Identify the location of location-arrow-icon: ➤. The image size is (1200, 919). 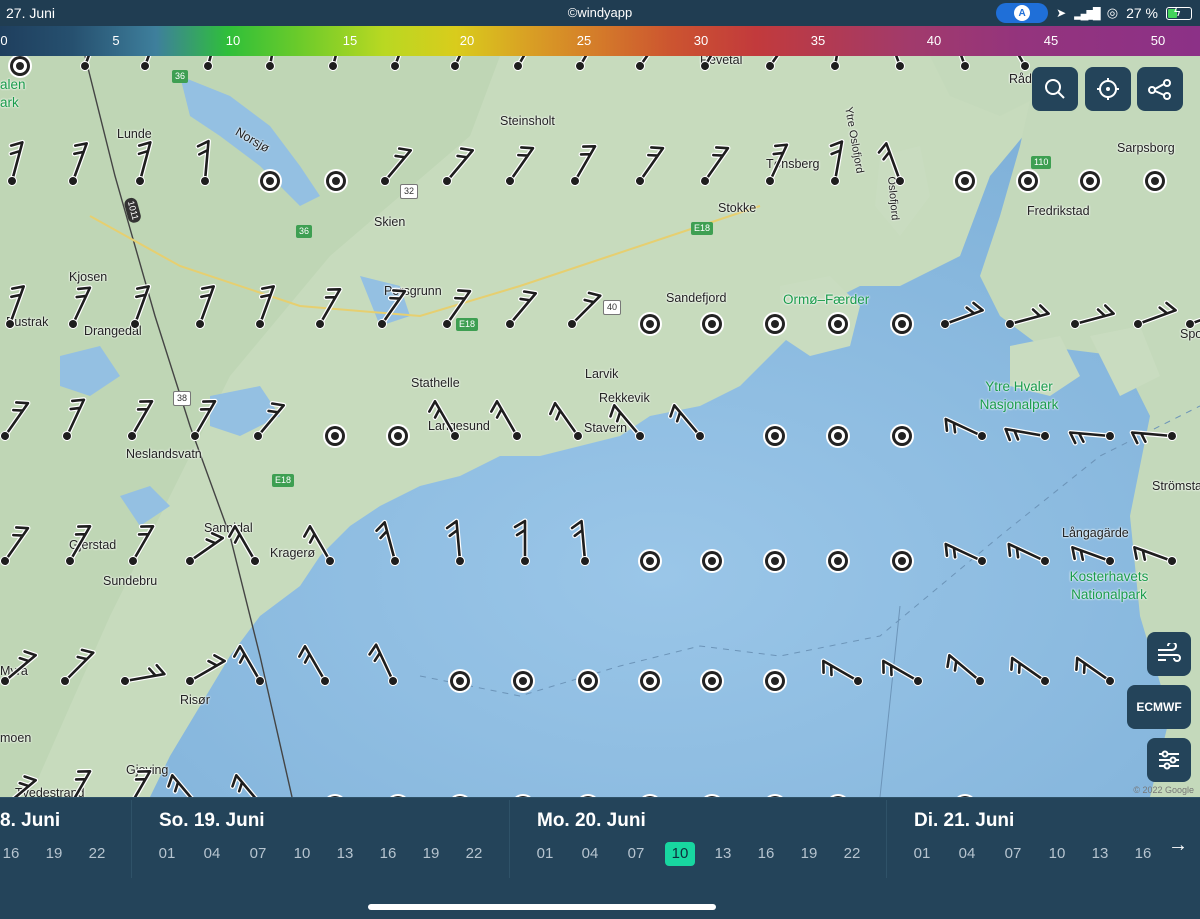
(1061, 13).